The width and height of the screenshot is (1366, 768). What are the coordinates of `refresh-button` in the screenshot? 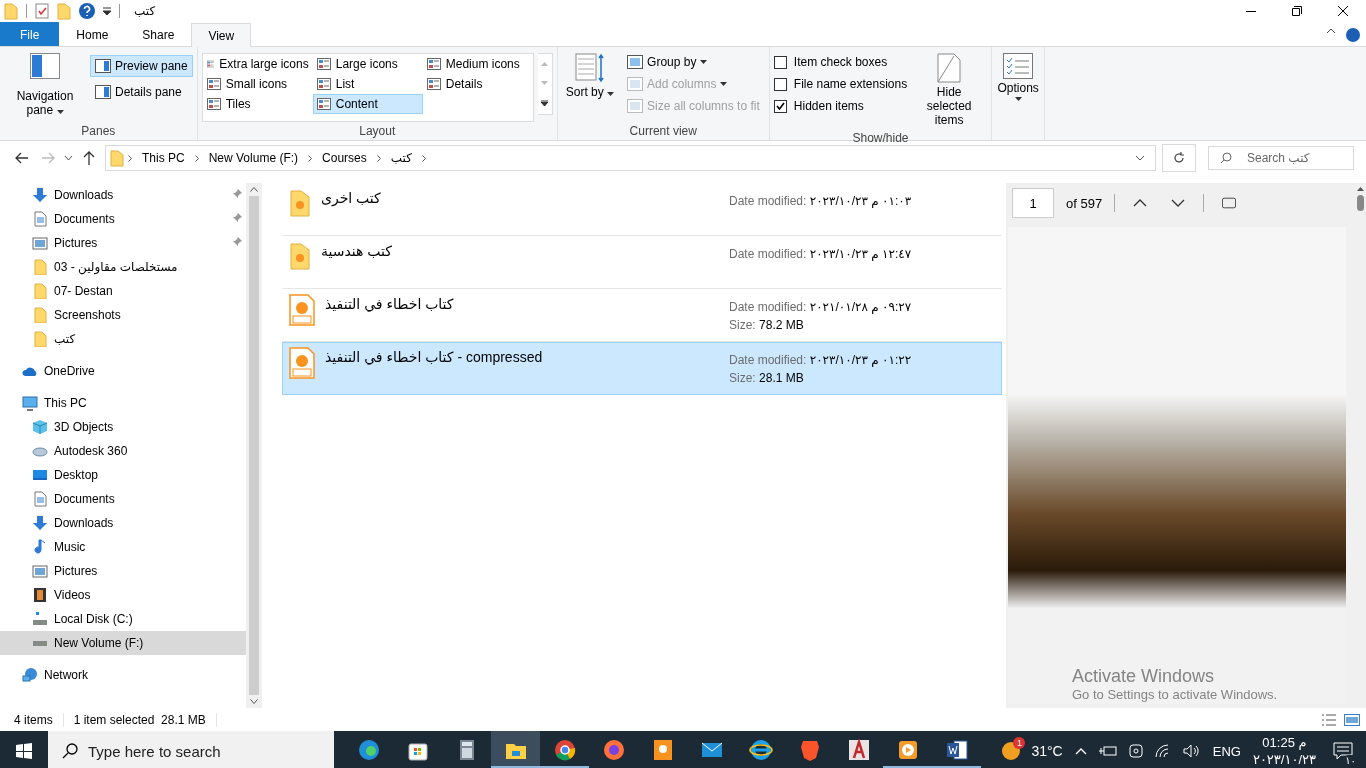 It's located at (1179, 158).